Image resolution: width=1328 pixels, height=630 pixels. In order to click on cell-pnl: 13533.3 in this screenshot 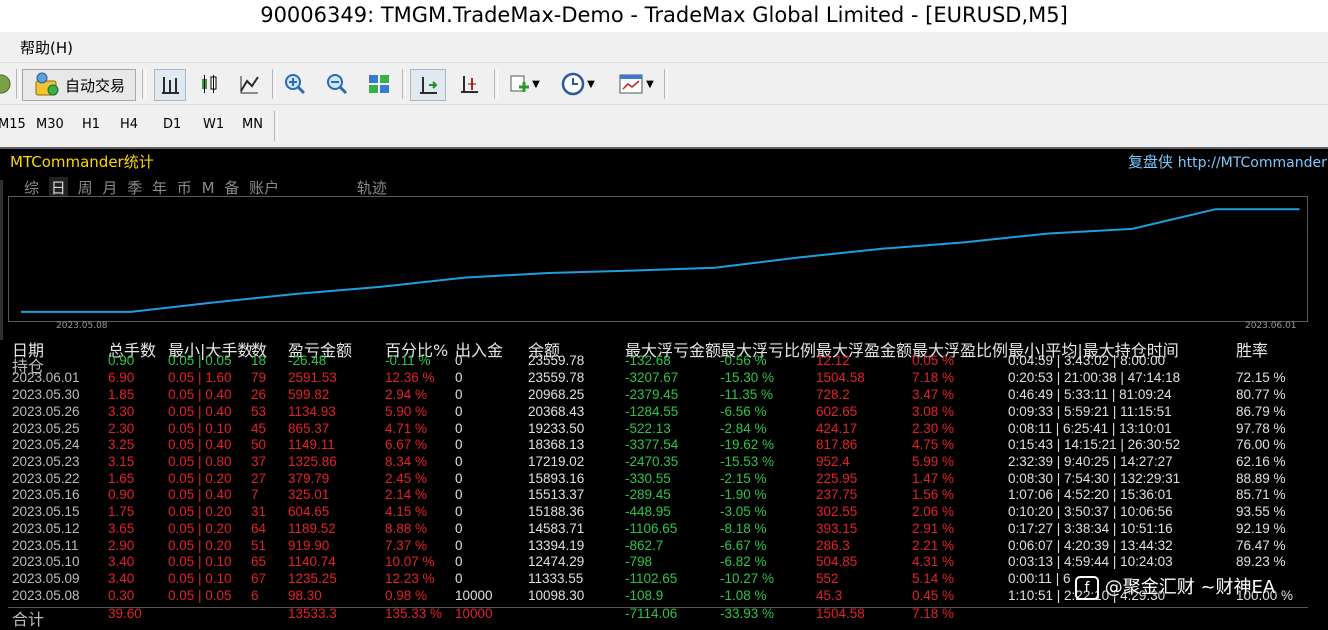, I will do `click(312, 614)`.